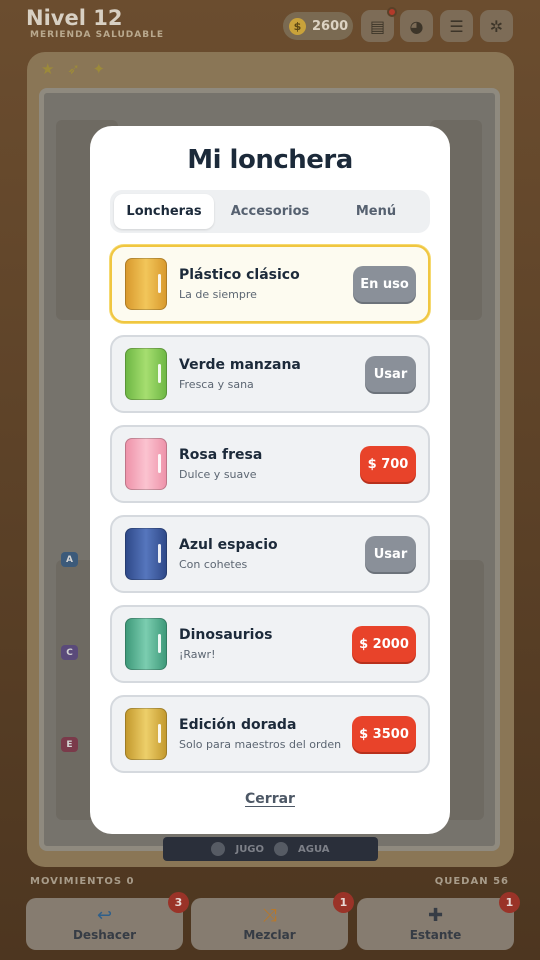  I want to click on shelf-tag: A, so click(69, 559).